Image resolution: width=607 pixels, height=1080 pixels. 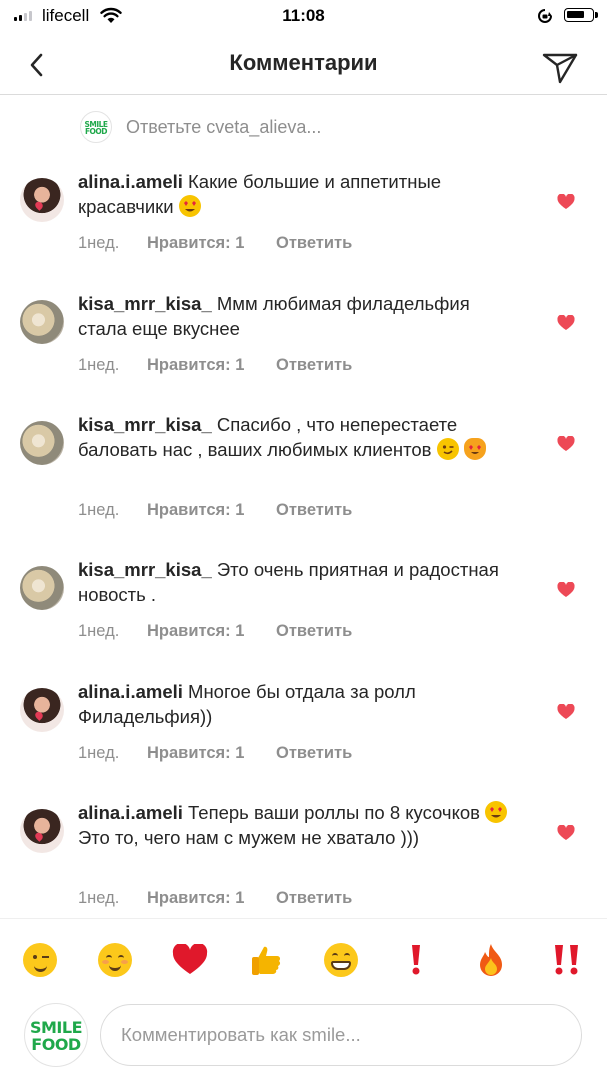 I want to click on page-title: Комментарии, so click(x=303, y=62).